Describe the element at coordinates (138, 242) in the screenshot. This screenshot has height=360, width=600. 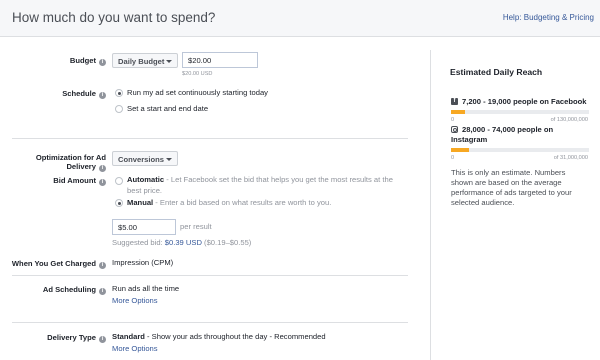
I see `suggested-bid-prefix: Suggested bid:` at that location.